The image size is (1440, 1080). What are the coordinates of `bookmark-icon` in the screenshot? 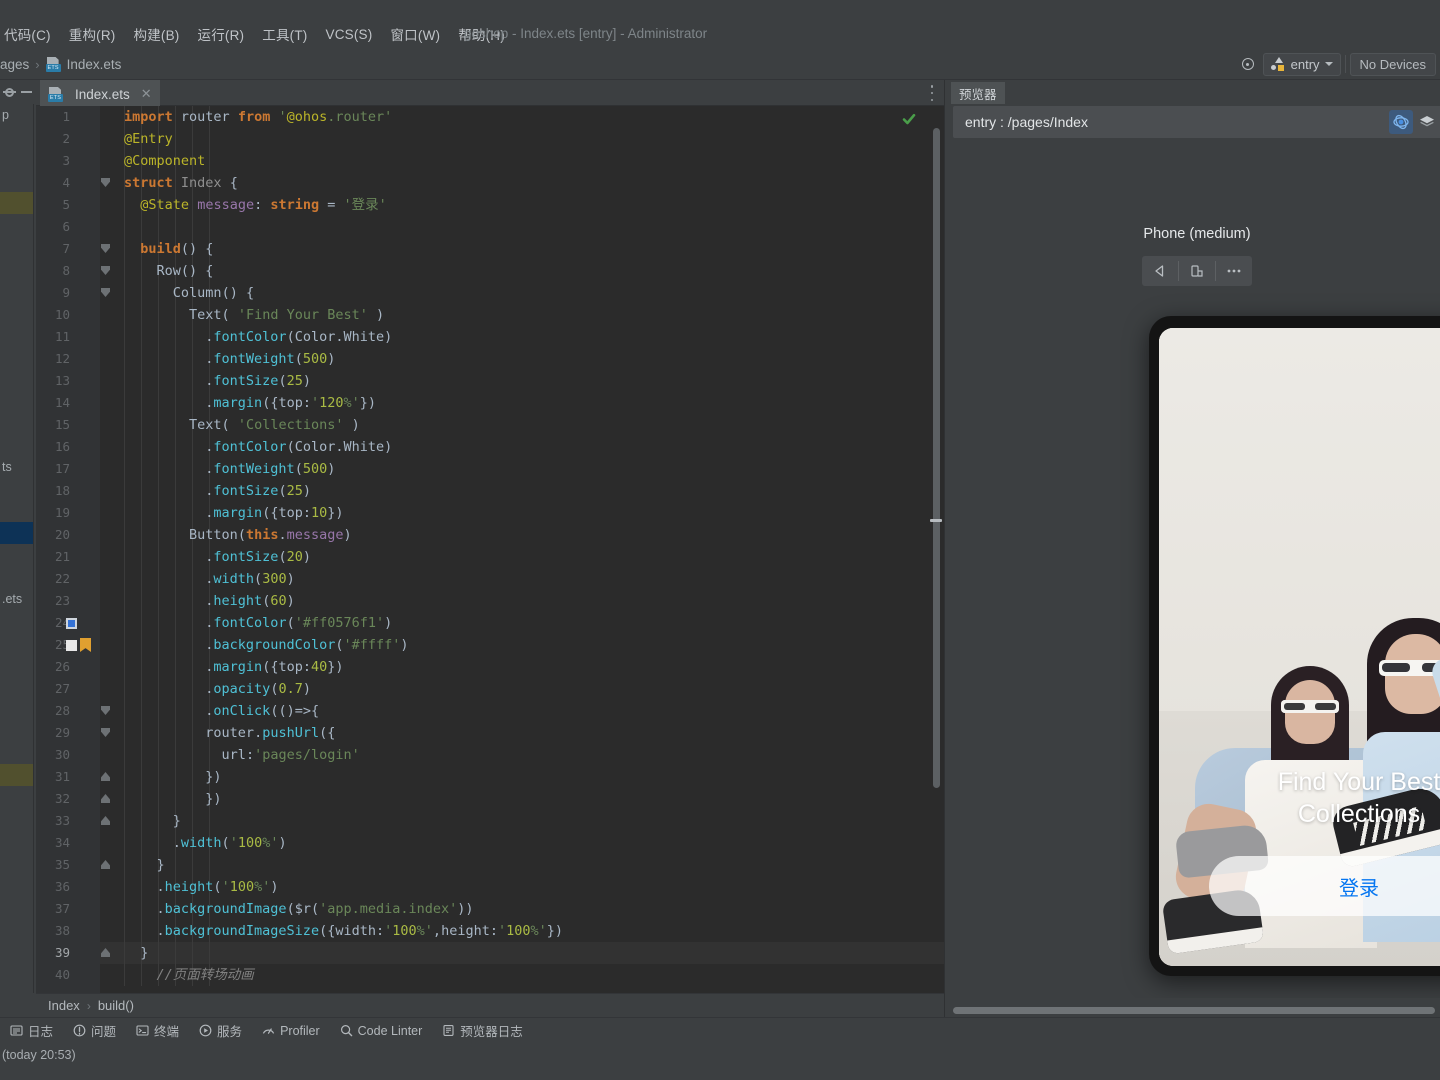 It's located at (85, 645).